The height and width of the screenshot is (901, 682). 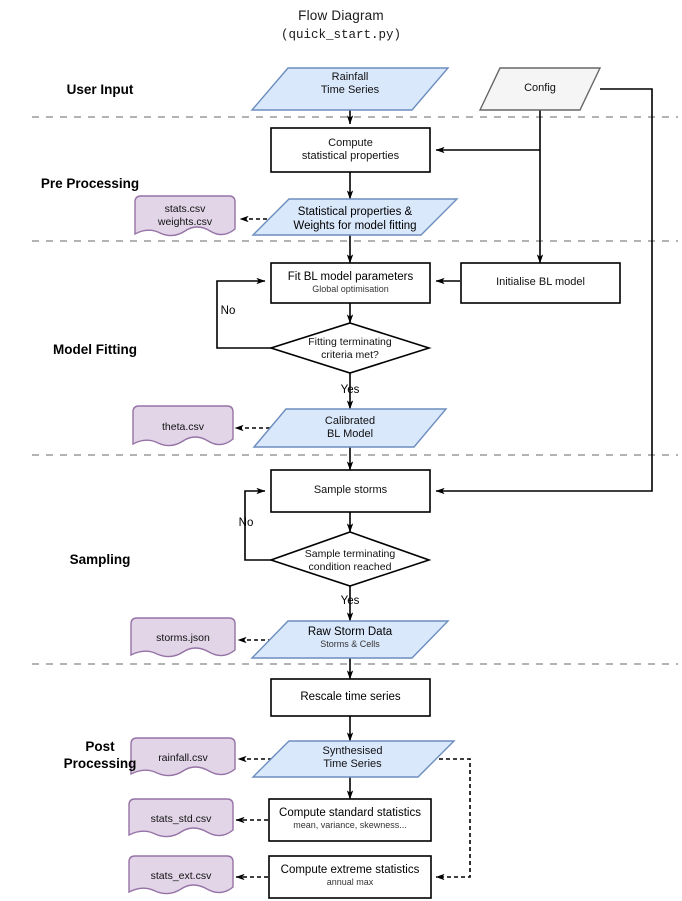 What do you see at coordinates (350, 491) in the screenshot?
I see `shape-sample-storms` at bounding box center [350, 491].